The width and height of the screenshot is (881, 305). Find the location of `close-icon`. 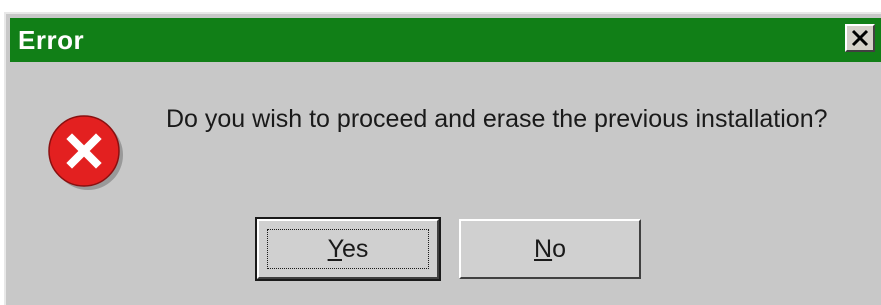

close-icon is located at coordinates (860, 38).